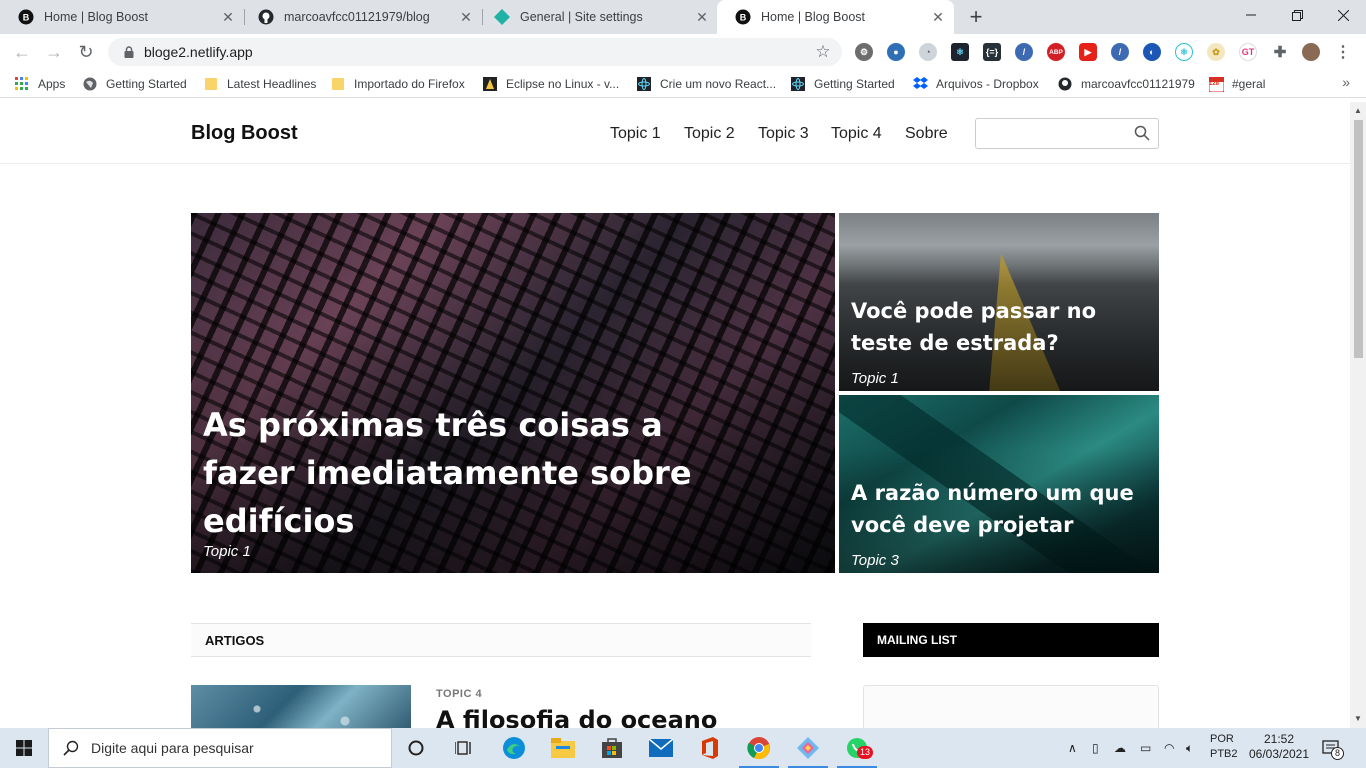 The height and width of the screenshot is (768, 1366). Describe the element at coordinates (896, 52) in the screenshot. I see `globe-extension-icon: ●` at that location.